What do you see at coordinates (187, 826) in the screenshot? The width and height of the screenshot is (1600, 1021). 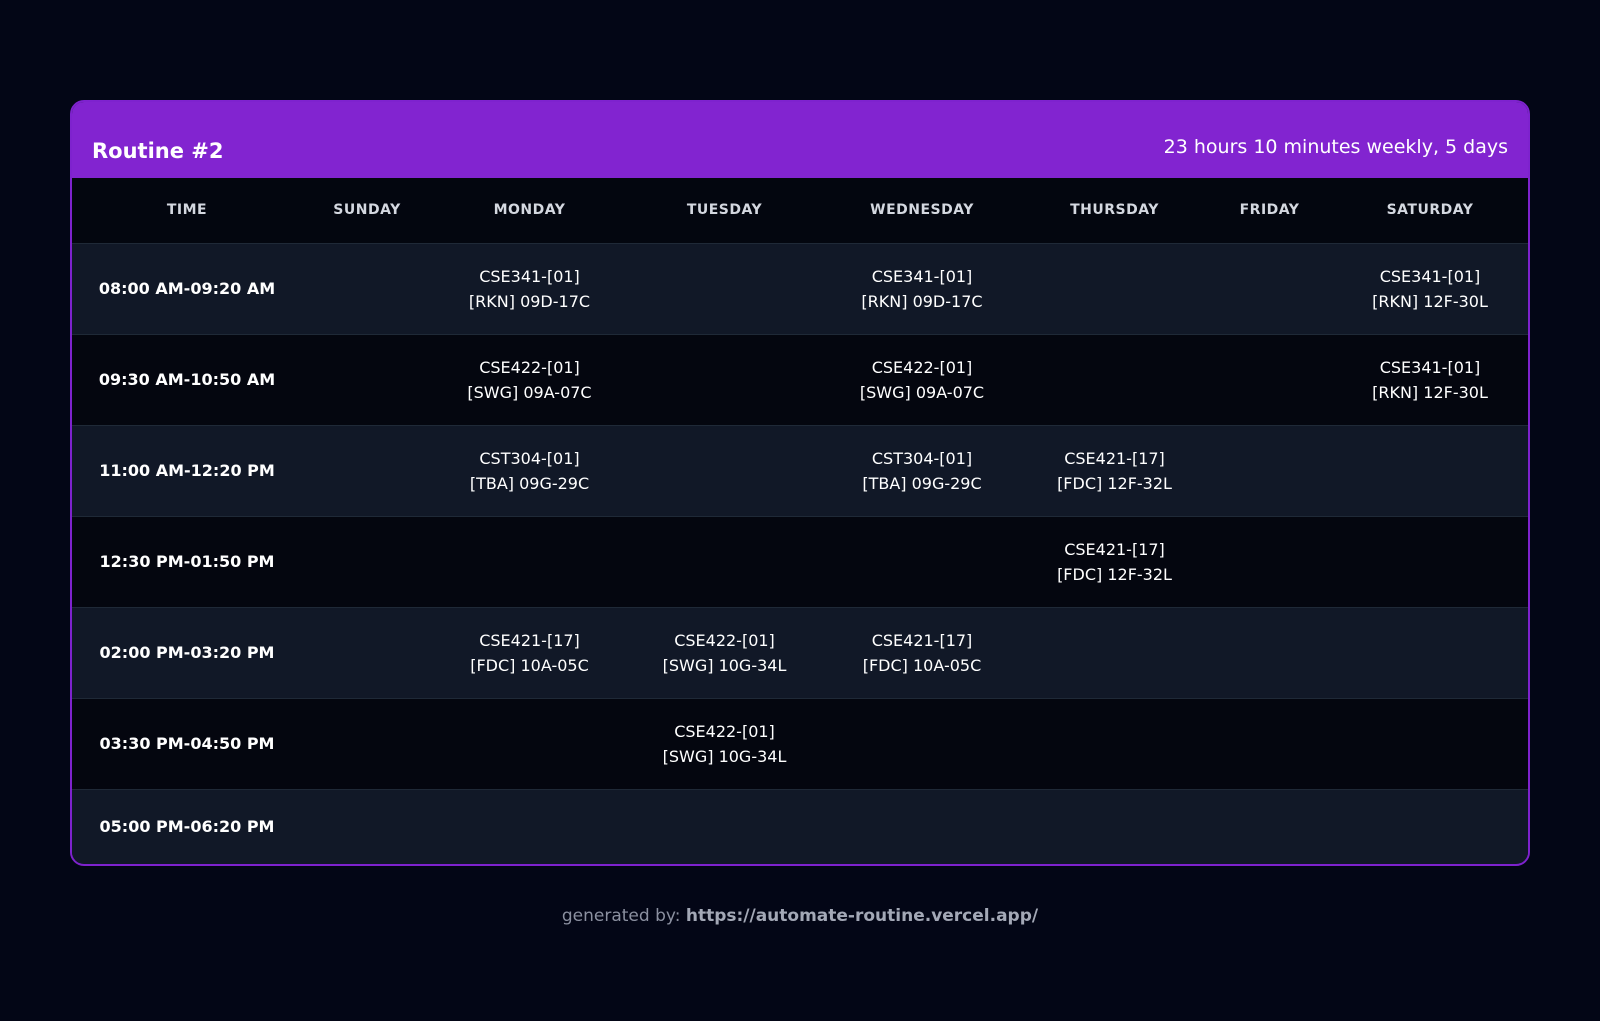 I see `time-slot: 05:00 PM-06:20 PM` at bounding box center [187, 826].